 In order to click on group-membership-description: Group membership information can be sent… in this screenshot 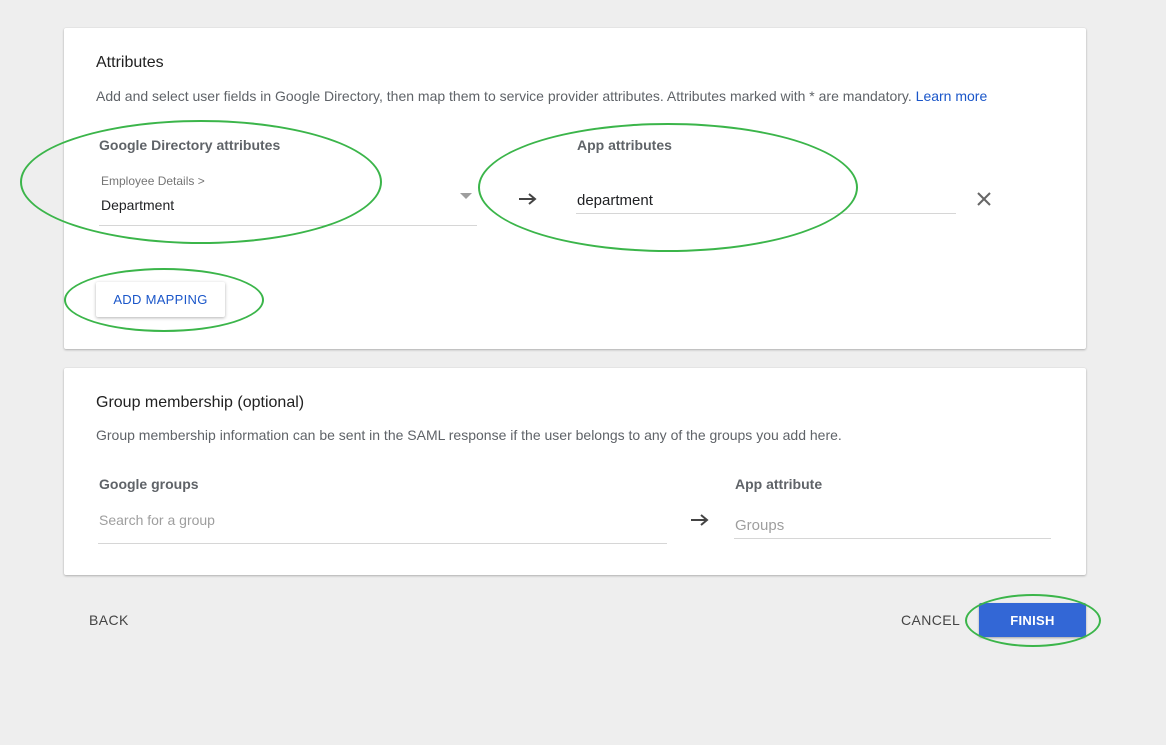, I will do `click(469, 435)`.